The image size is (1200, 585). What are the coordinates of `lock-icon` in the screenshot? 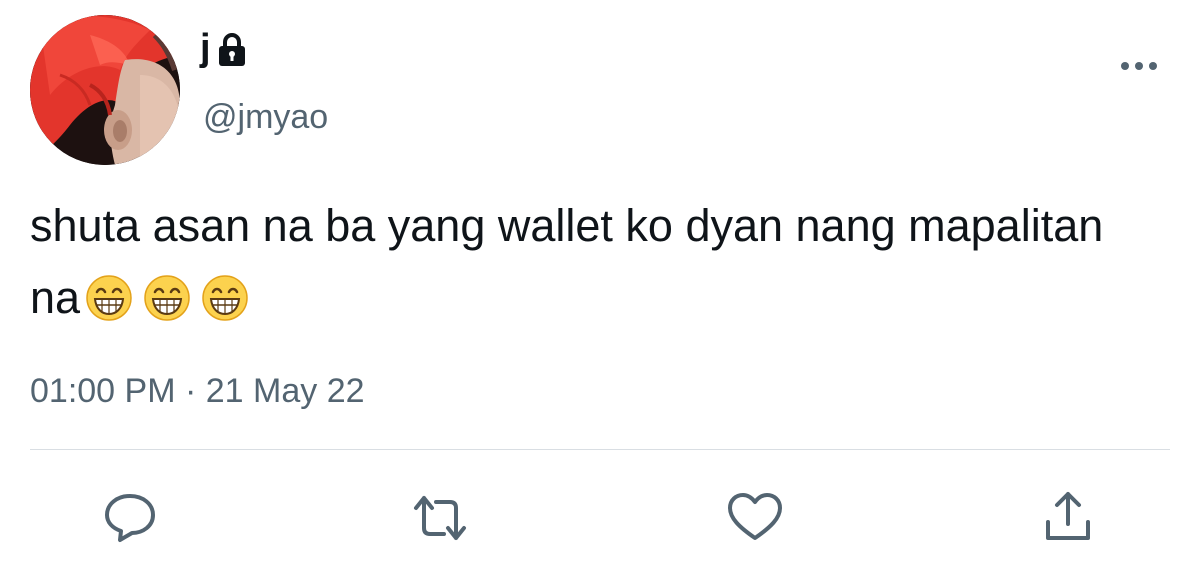 It's located at (232, 50).